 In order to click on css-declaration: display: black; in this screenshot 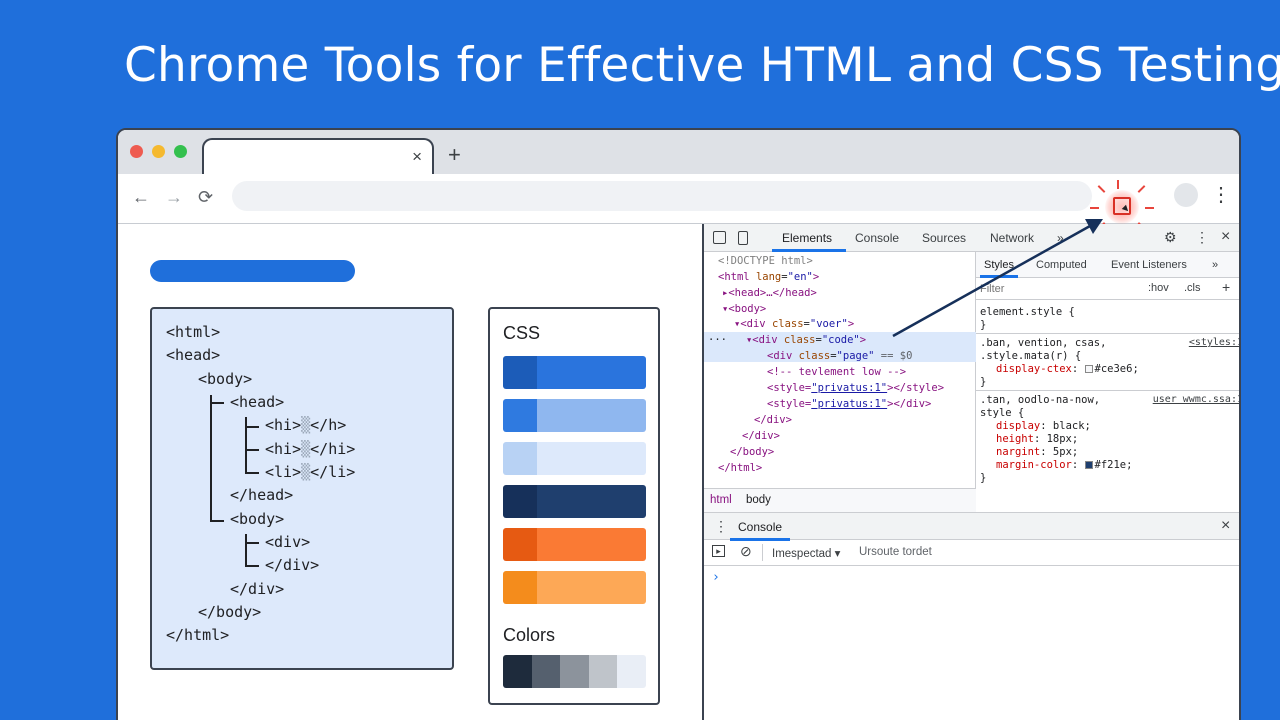, I will do `click(1043, 426)`.